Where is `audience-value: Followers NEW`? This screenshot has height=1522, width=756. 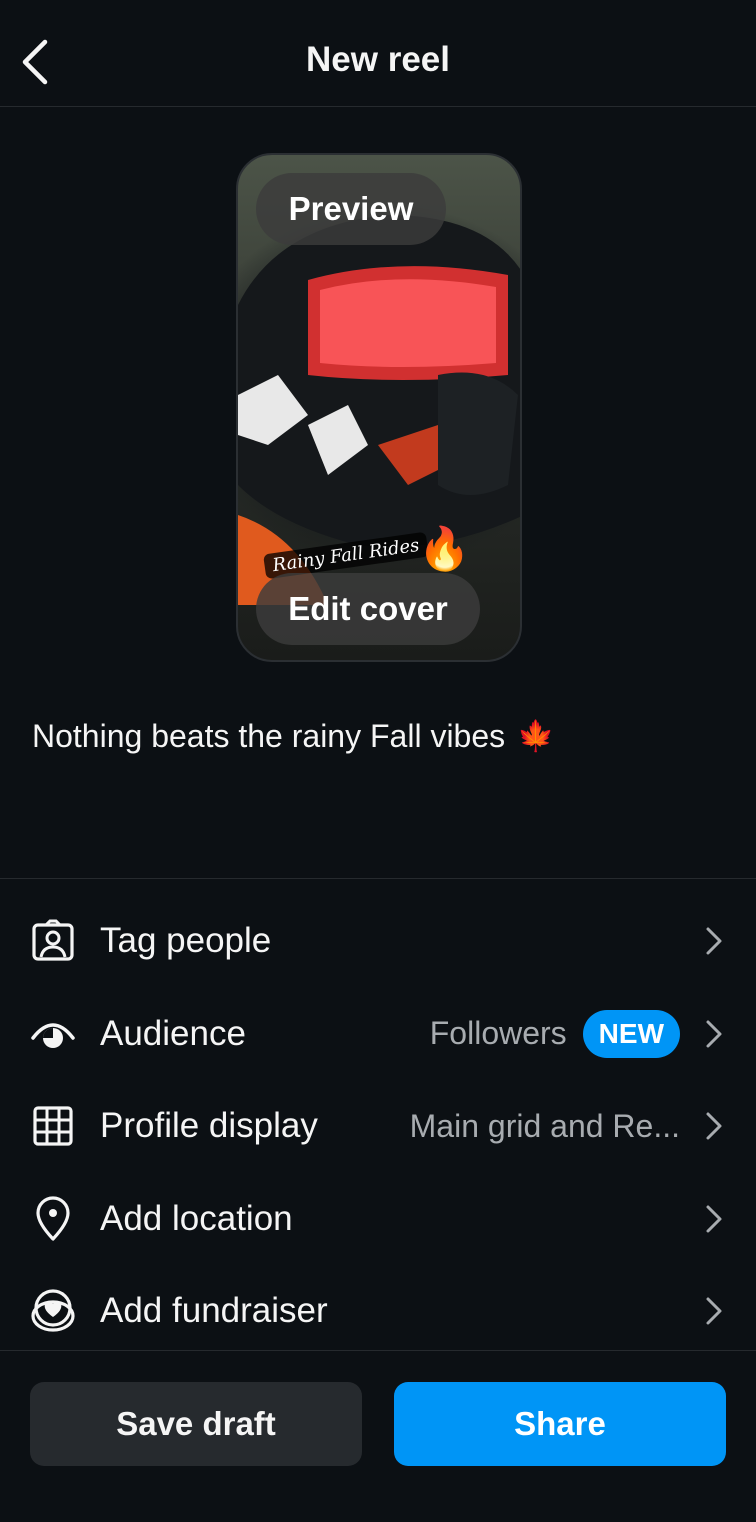
audience-value: Followers NEW is located at coordinates (554, 1033).